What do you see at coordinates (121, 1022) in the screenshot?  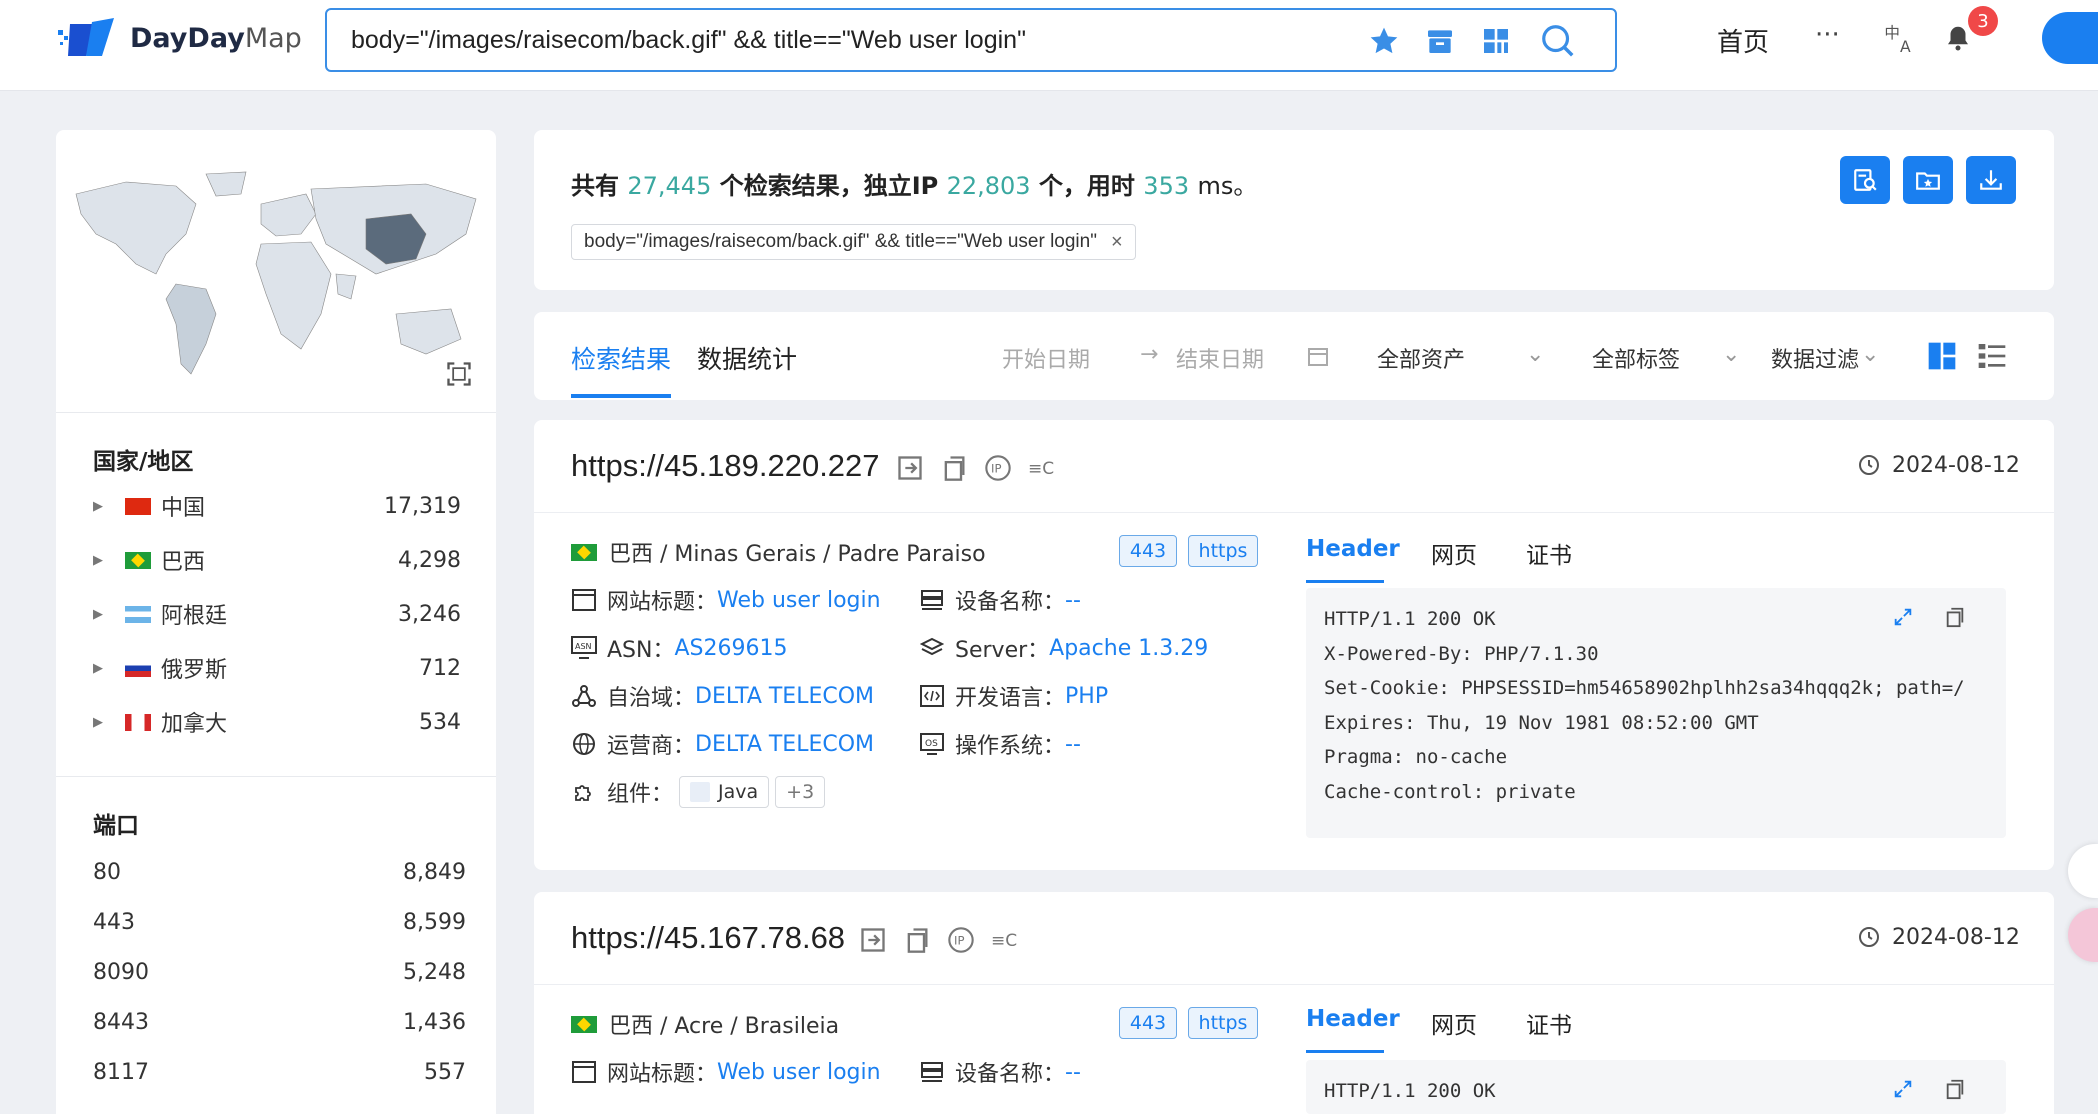 I see `port-number: 8443` at bounding box center [121, 1022].